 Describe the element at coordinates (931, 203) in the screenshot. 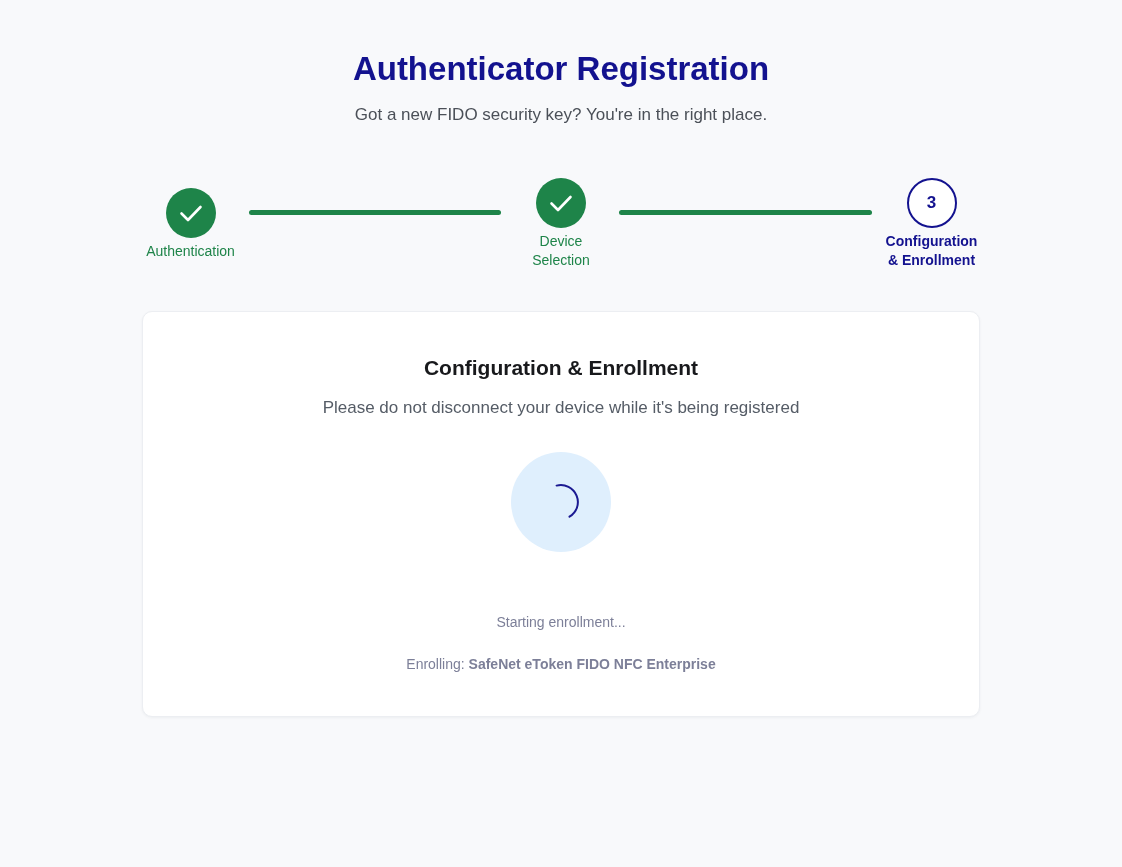

I see `step-number: 3` at that location.